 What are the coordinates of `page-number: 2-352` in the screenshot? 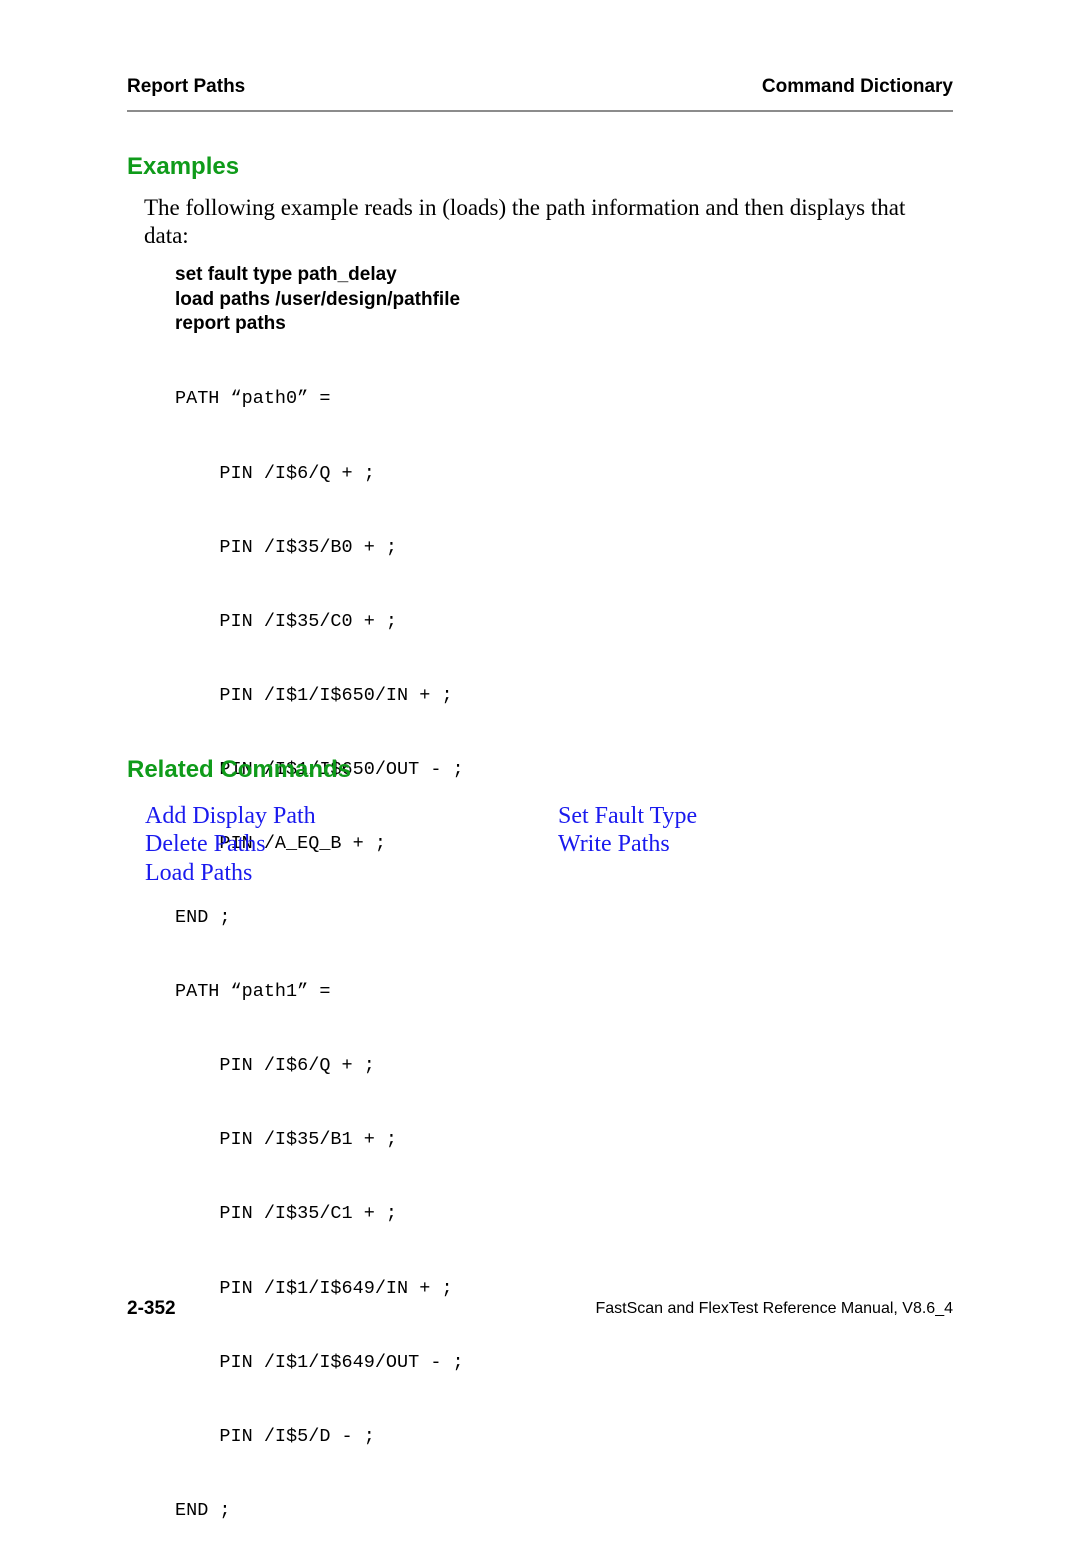 It's located at (151, 1308).